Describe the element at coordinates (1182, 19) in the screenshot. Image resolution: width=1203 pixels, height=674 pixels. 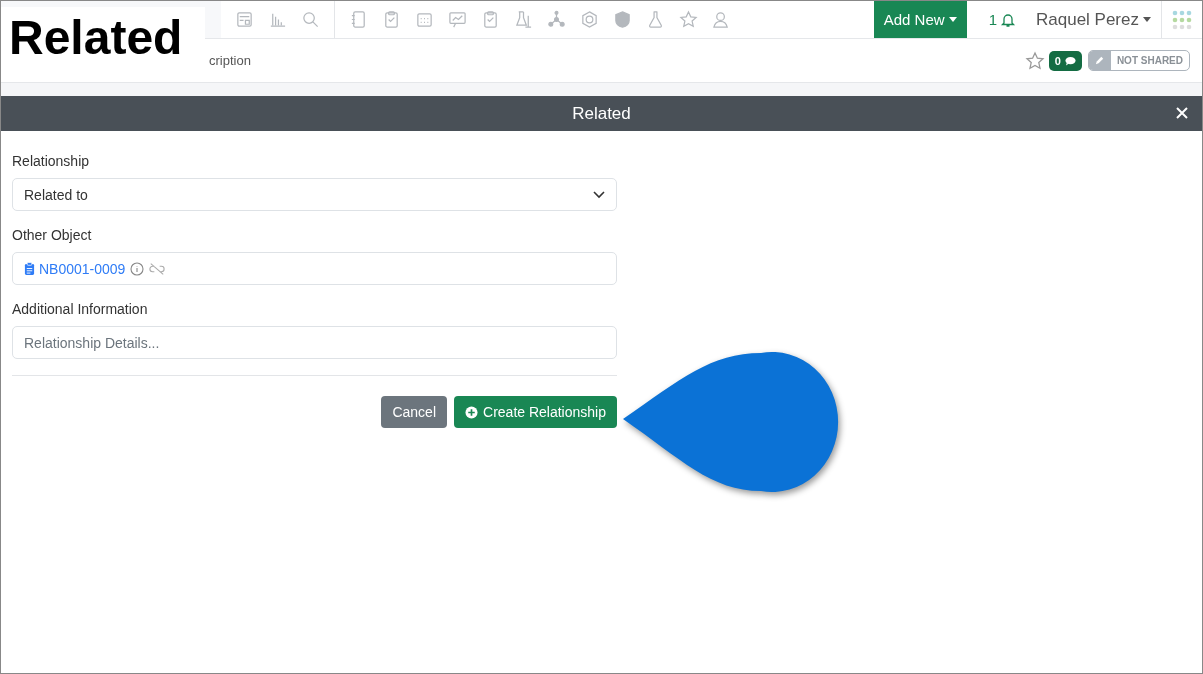
I see `apps-grid-icon` at that location.